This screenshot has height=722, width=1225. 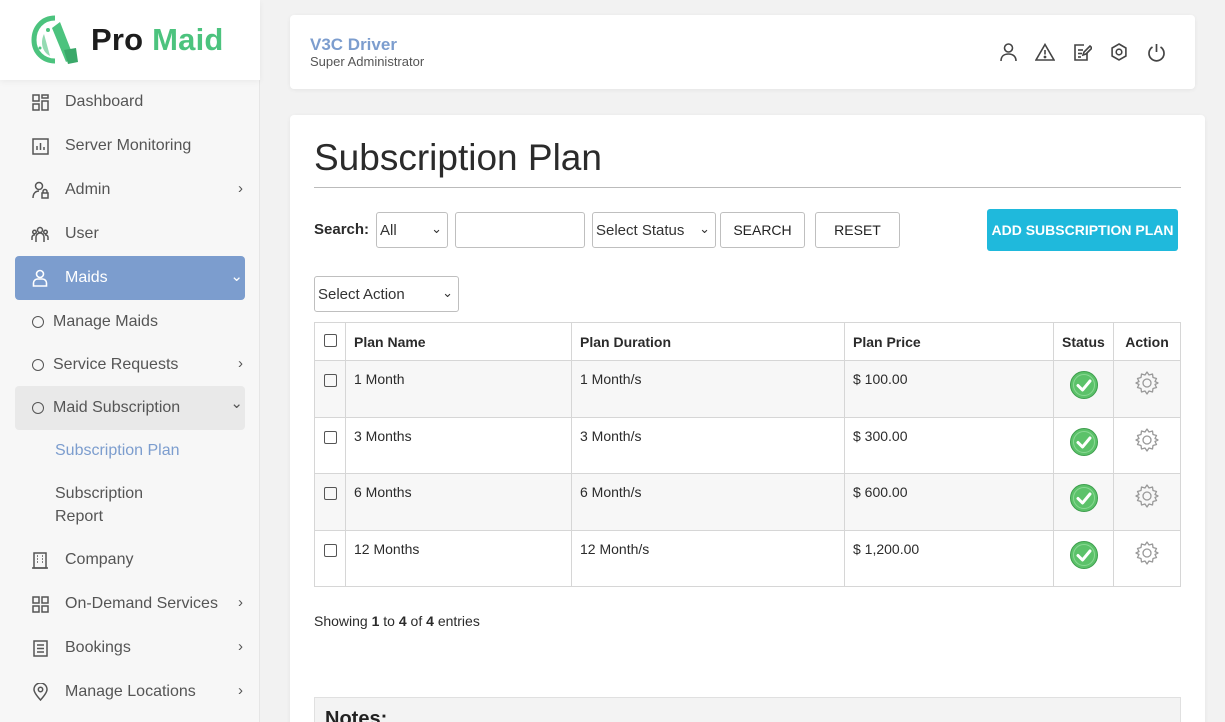 What do you see at coordinates (130, 234) in the screenshot?
I see `sidebar-item-user: User` at bounding box center [130, 234].